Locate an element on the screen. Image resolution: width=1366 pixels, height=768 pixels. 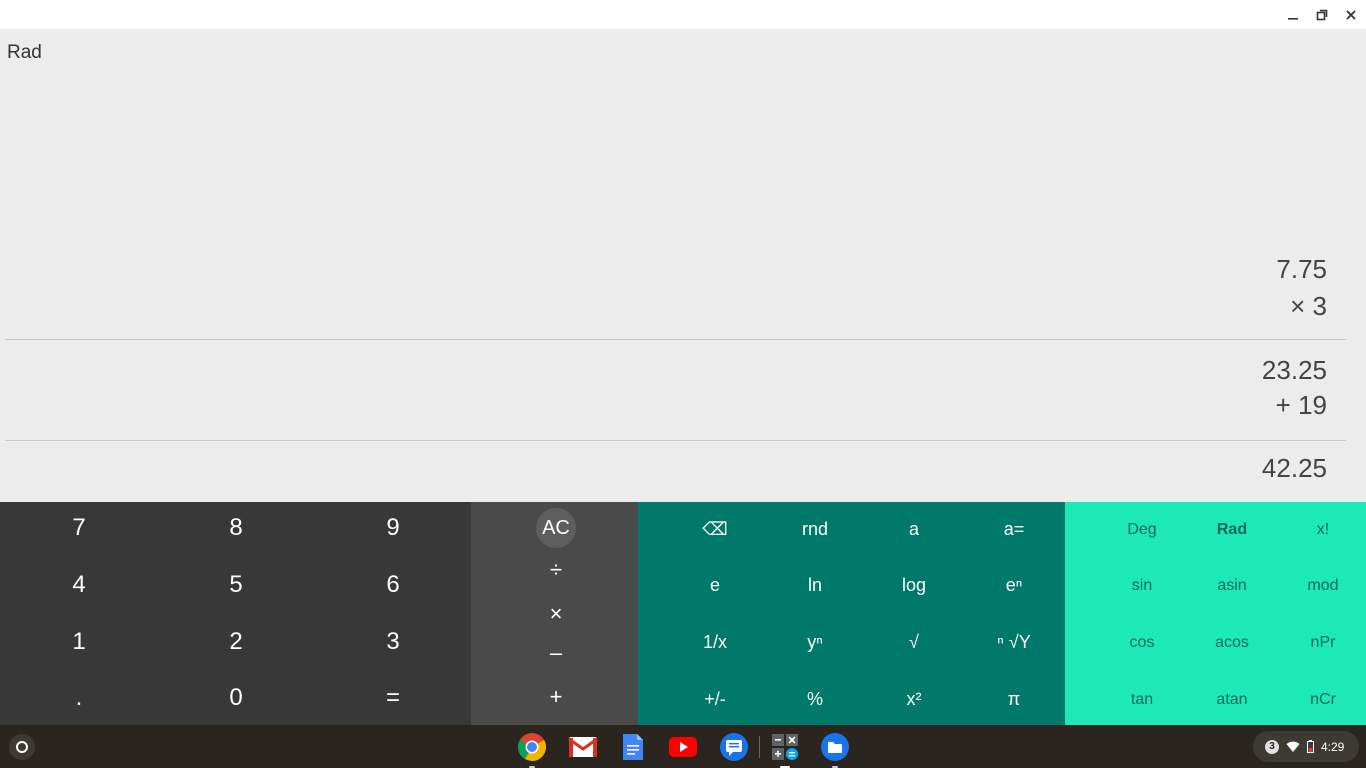
shelf-divider is located at coordinates (759, 747).